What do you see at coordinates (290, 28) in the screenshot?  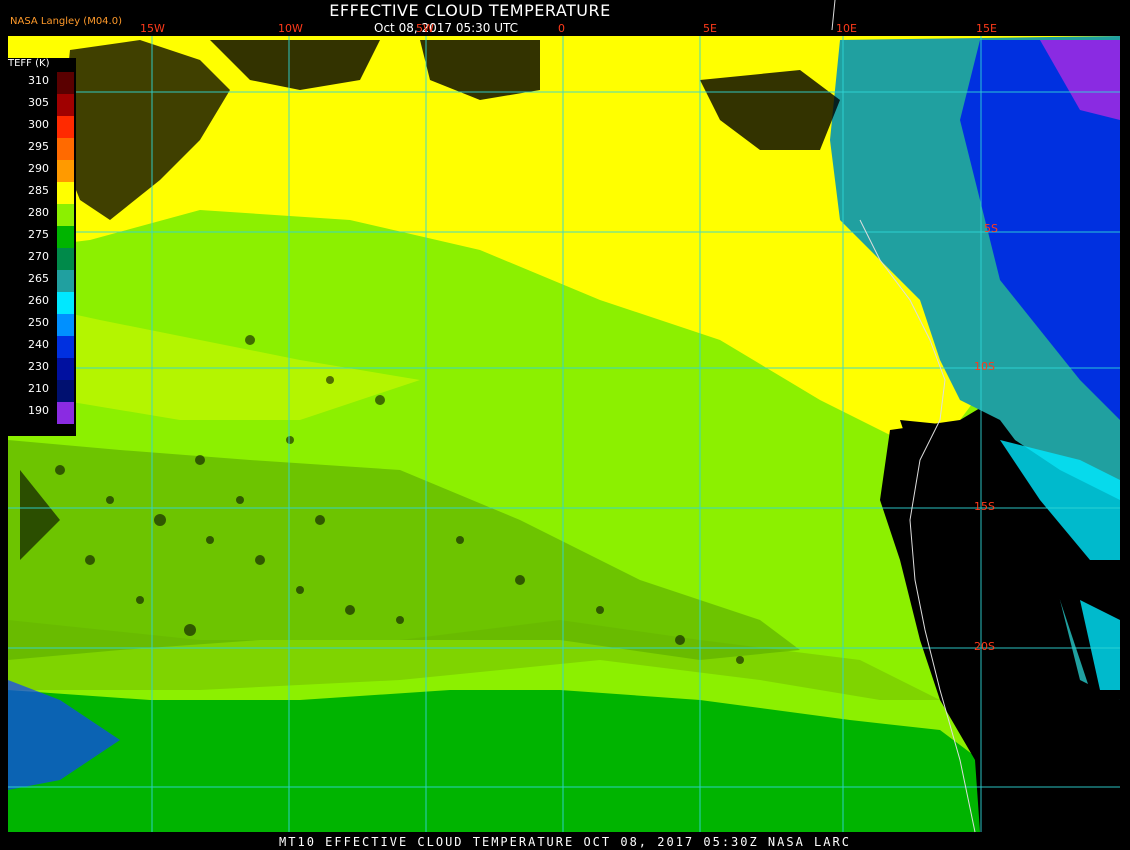 I see `lon-label-10w: 10W` at bounding box center [290, 28].